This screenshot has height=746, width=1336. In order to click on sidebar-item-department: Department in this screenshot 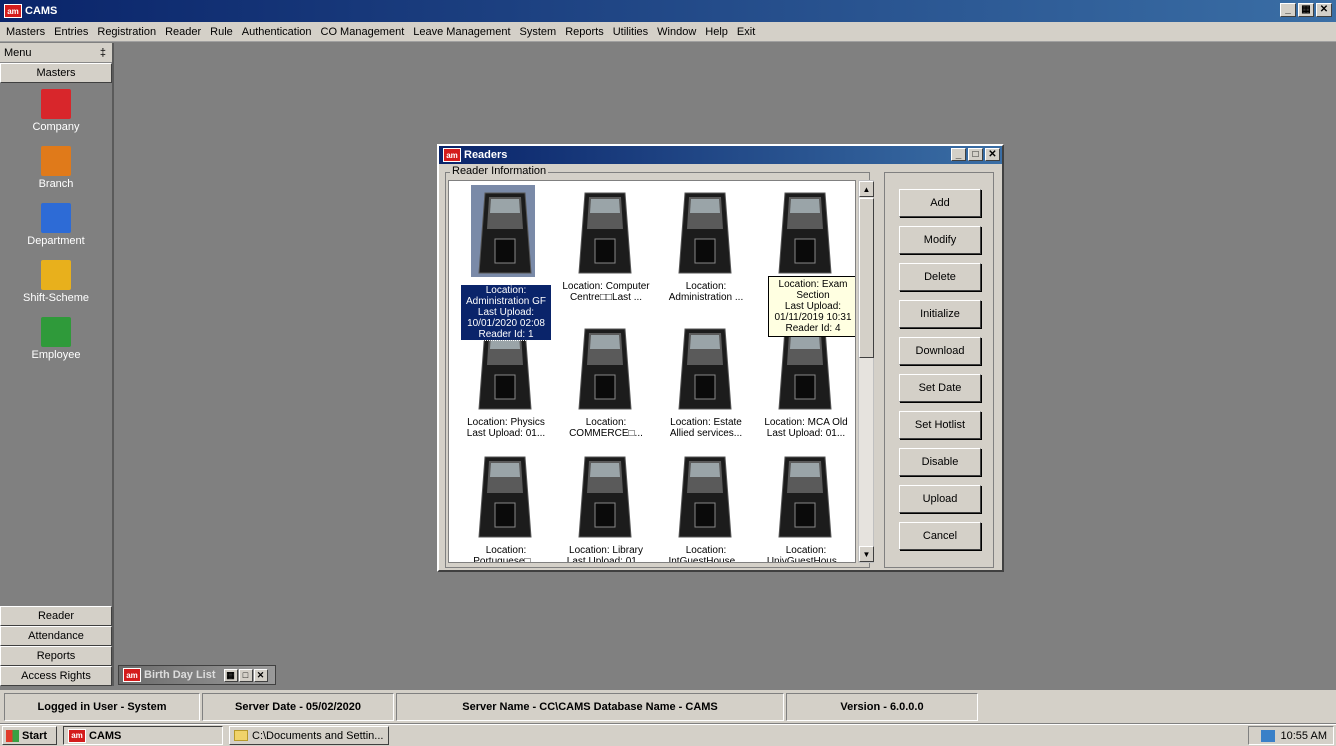, I will do `click(56, 231)`.